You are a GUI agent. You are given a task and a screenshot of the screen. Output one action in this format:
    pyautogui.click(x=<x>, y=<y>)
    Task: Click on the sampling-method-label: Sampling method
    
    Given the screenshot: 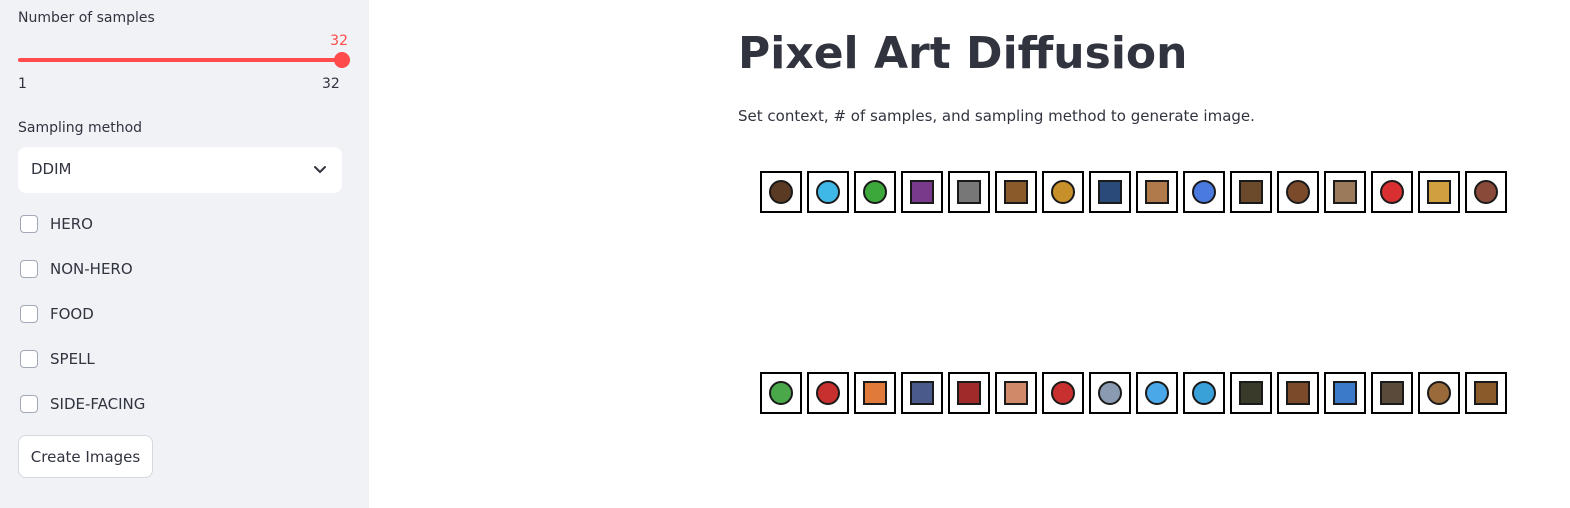 What is the action you would take?
    pyautogui.click(x=80, y=128)
    